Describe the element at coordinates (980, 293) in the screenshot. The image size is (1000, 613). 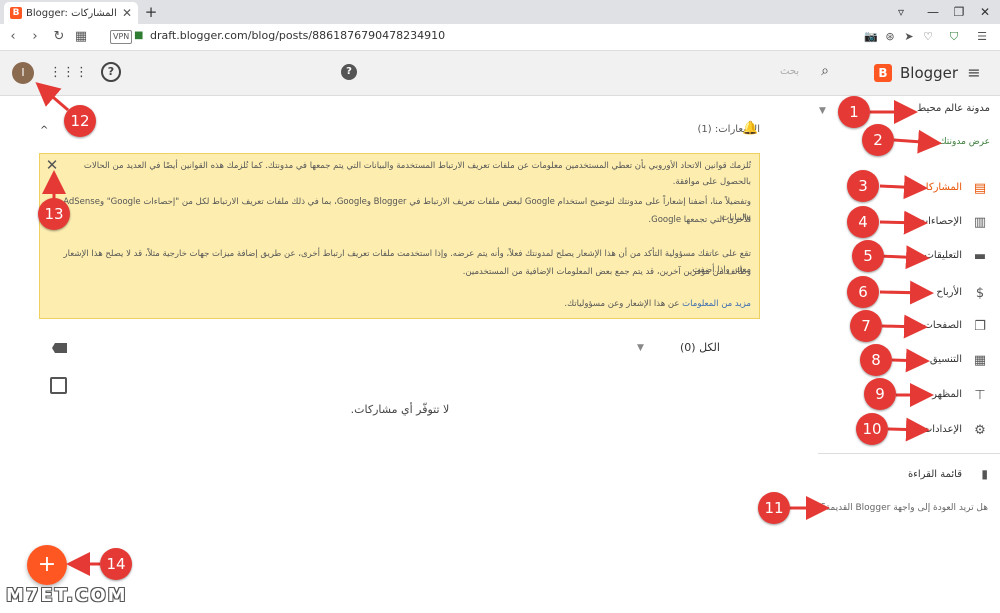
I see `dollar-icon: $` at that location.